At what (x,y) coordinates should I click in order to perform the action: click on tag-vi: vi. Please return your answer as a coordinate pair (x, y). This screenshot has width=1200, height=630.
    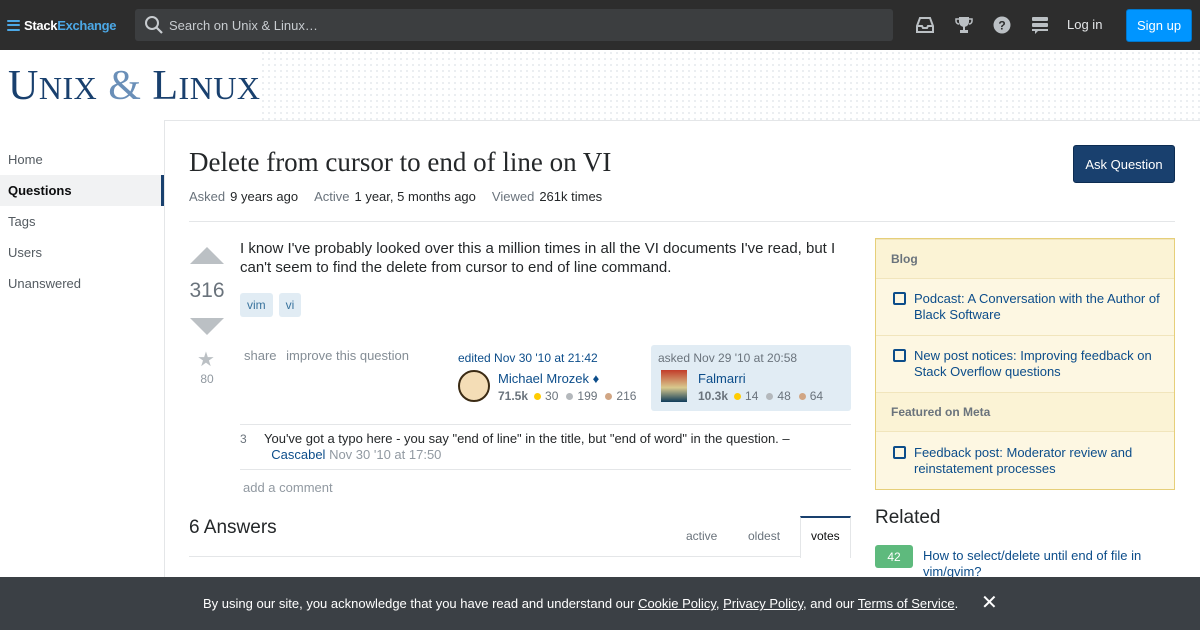
    Looking at the image, I should click on (290, 305).